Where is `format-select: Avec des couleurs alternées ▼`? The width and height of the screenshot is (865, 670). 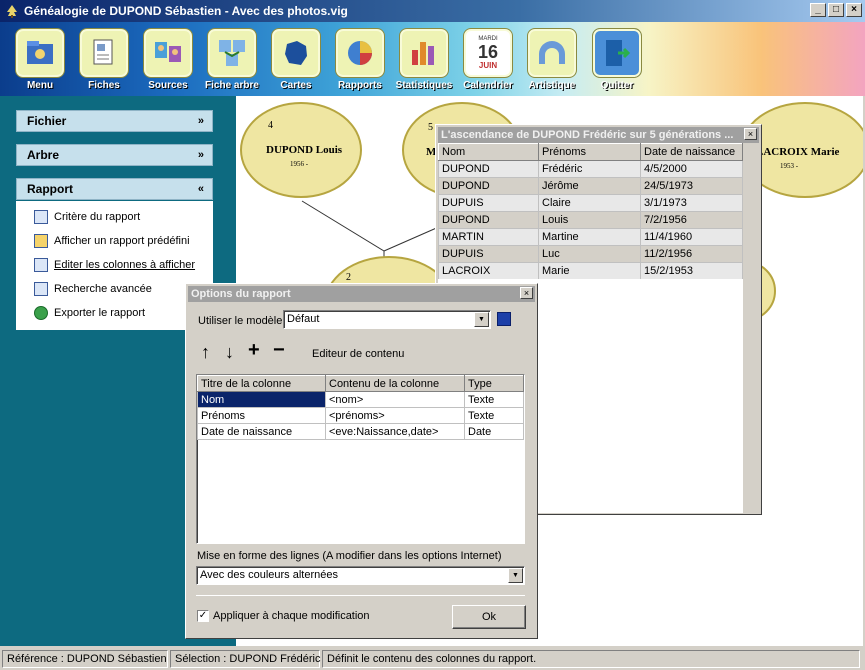
format-select: Avec des couleurs alternées ▼ is located at coordinates (360, 575).